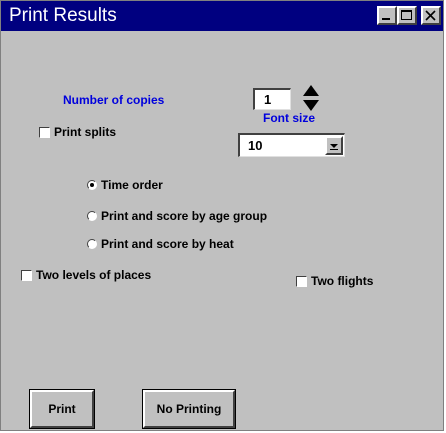  I want to click on two-flights-label: Two flights, so click(342, 281).